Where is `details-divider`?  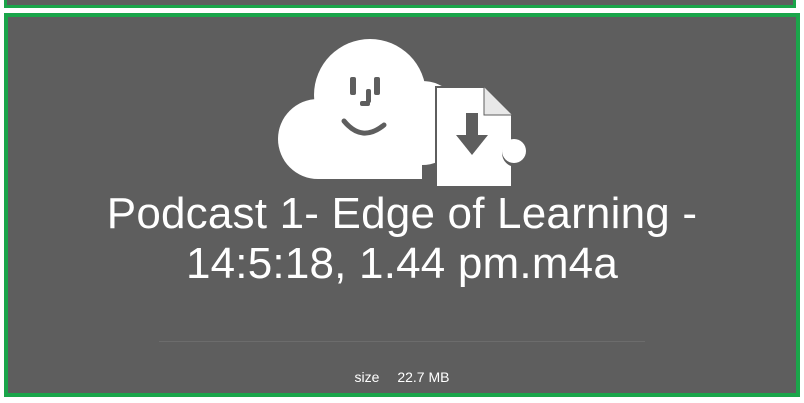
details-divider is located at coordinates (402, 341).